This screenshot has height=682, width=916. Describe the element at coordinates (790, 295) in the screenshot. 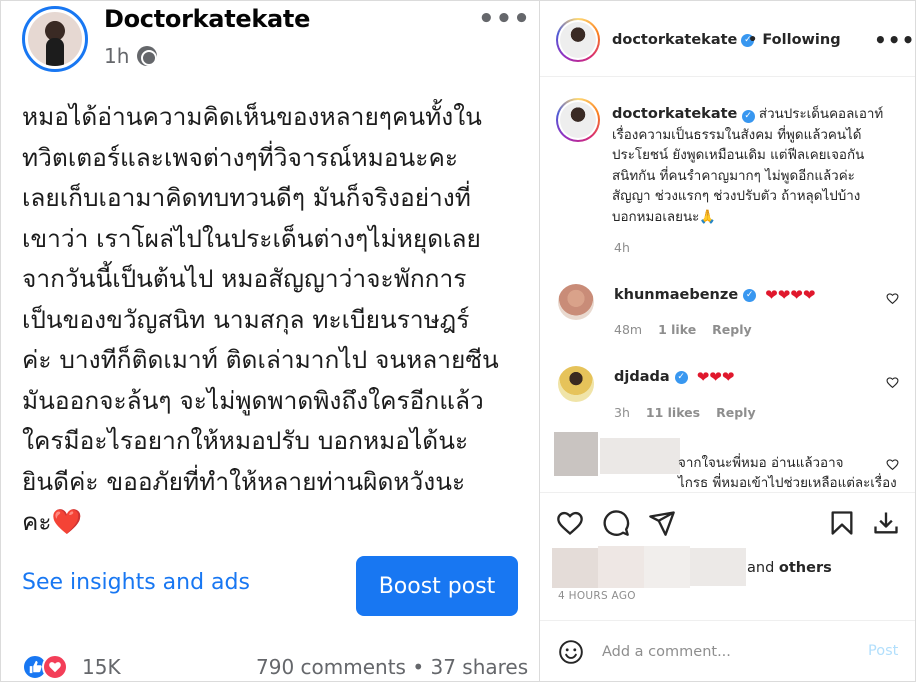

I see `comment-text: ❤❤❤❤` at that location.